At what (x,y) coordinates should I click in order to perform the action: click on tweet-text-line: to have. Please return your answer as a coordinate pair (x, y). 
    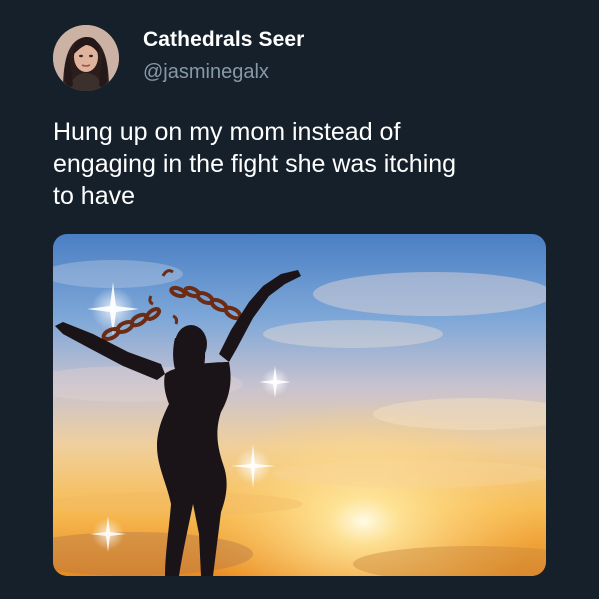
    Looking at the image, I should click on (94, 196).